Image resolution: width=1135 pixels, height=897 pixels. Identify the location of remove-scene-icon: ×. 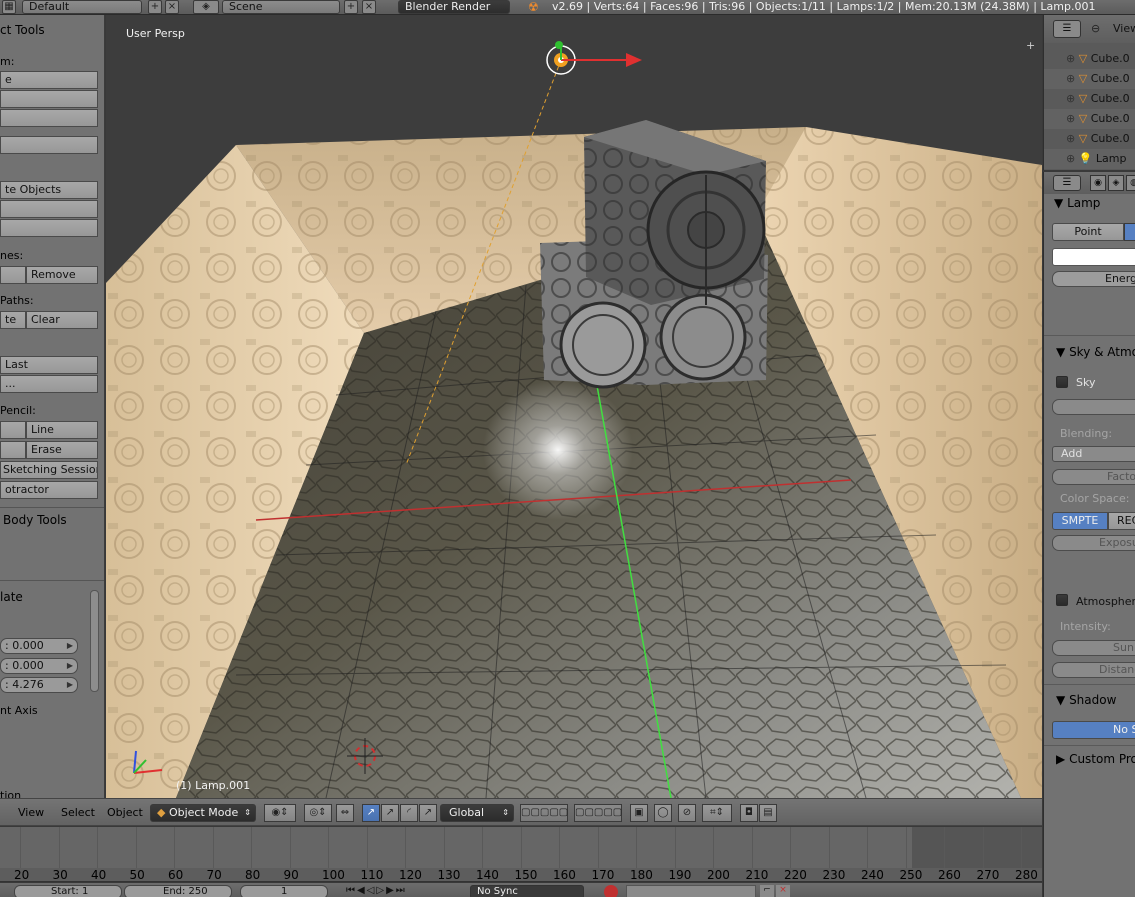
(369, 7).